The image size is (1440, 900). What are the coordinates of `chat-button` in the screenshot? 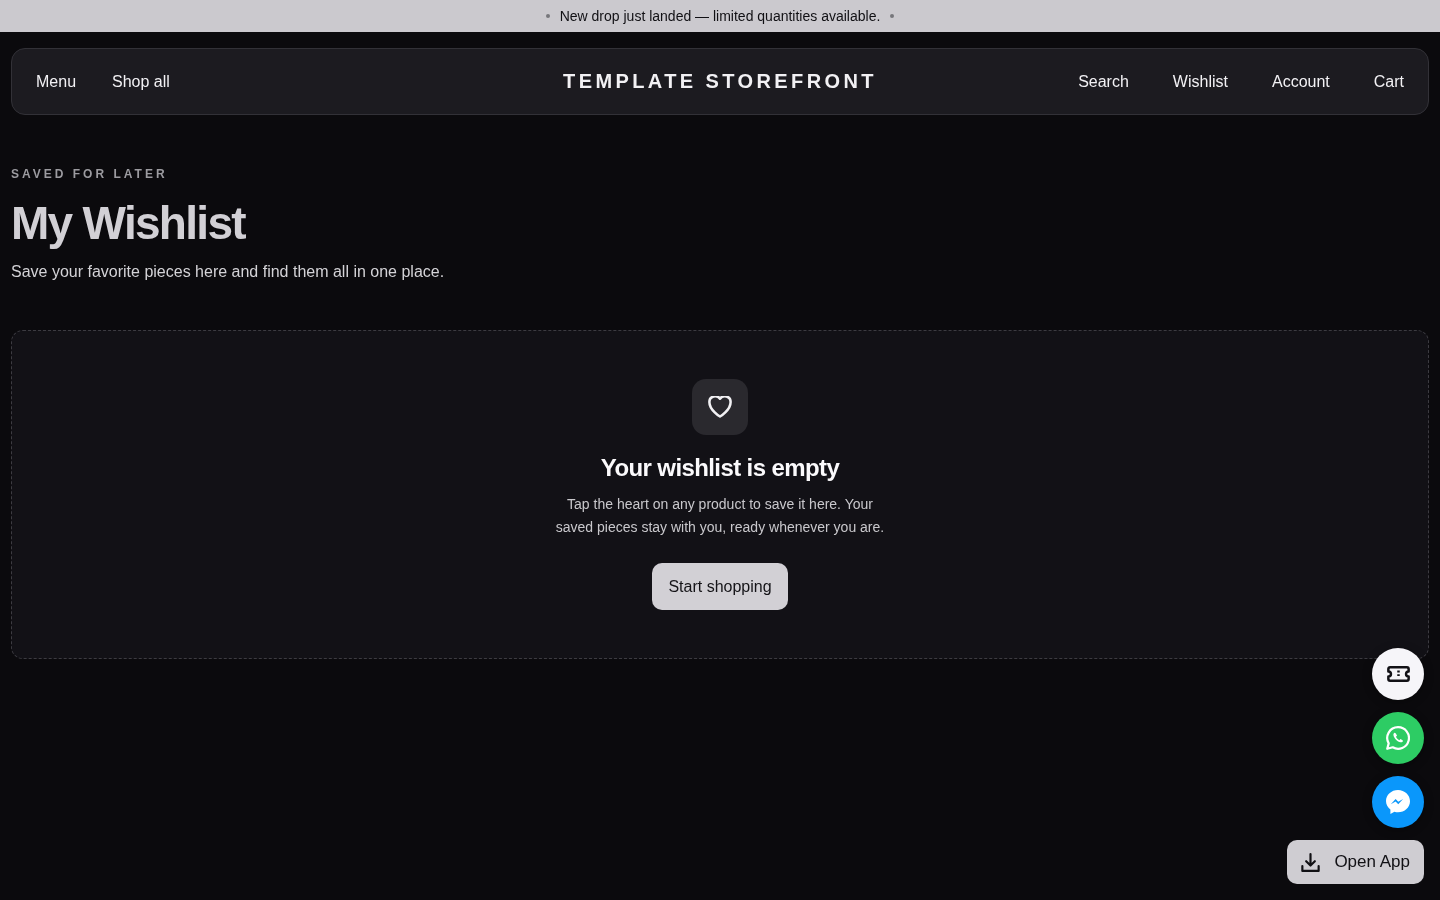 It's located at (1398, 802).